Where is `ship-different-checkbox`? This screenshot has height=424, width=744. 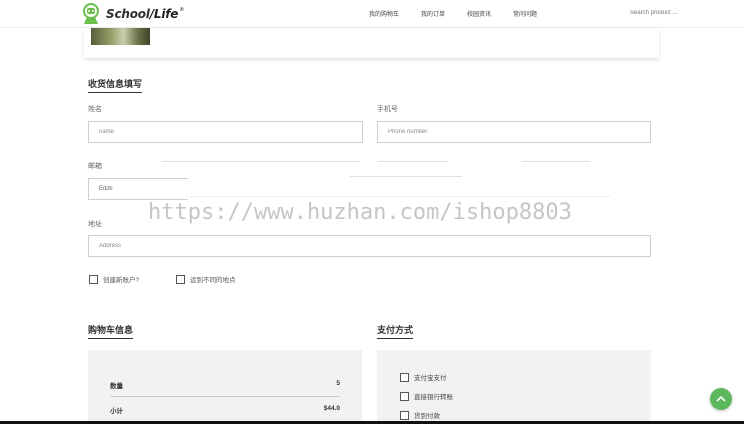 ship-different-checkbox is located at coordinates (180, 279).